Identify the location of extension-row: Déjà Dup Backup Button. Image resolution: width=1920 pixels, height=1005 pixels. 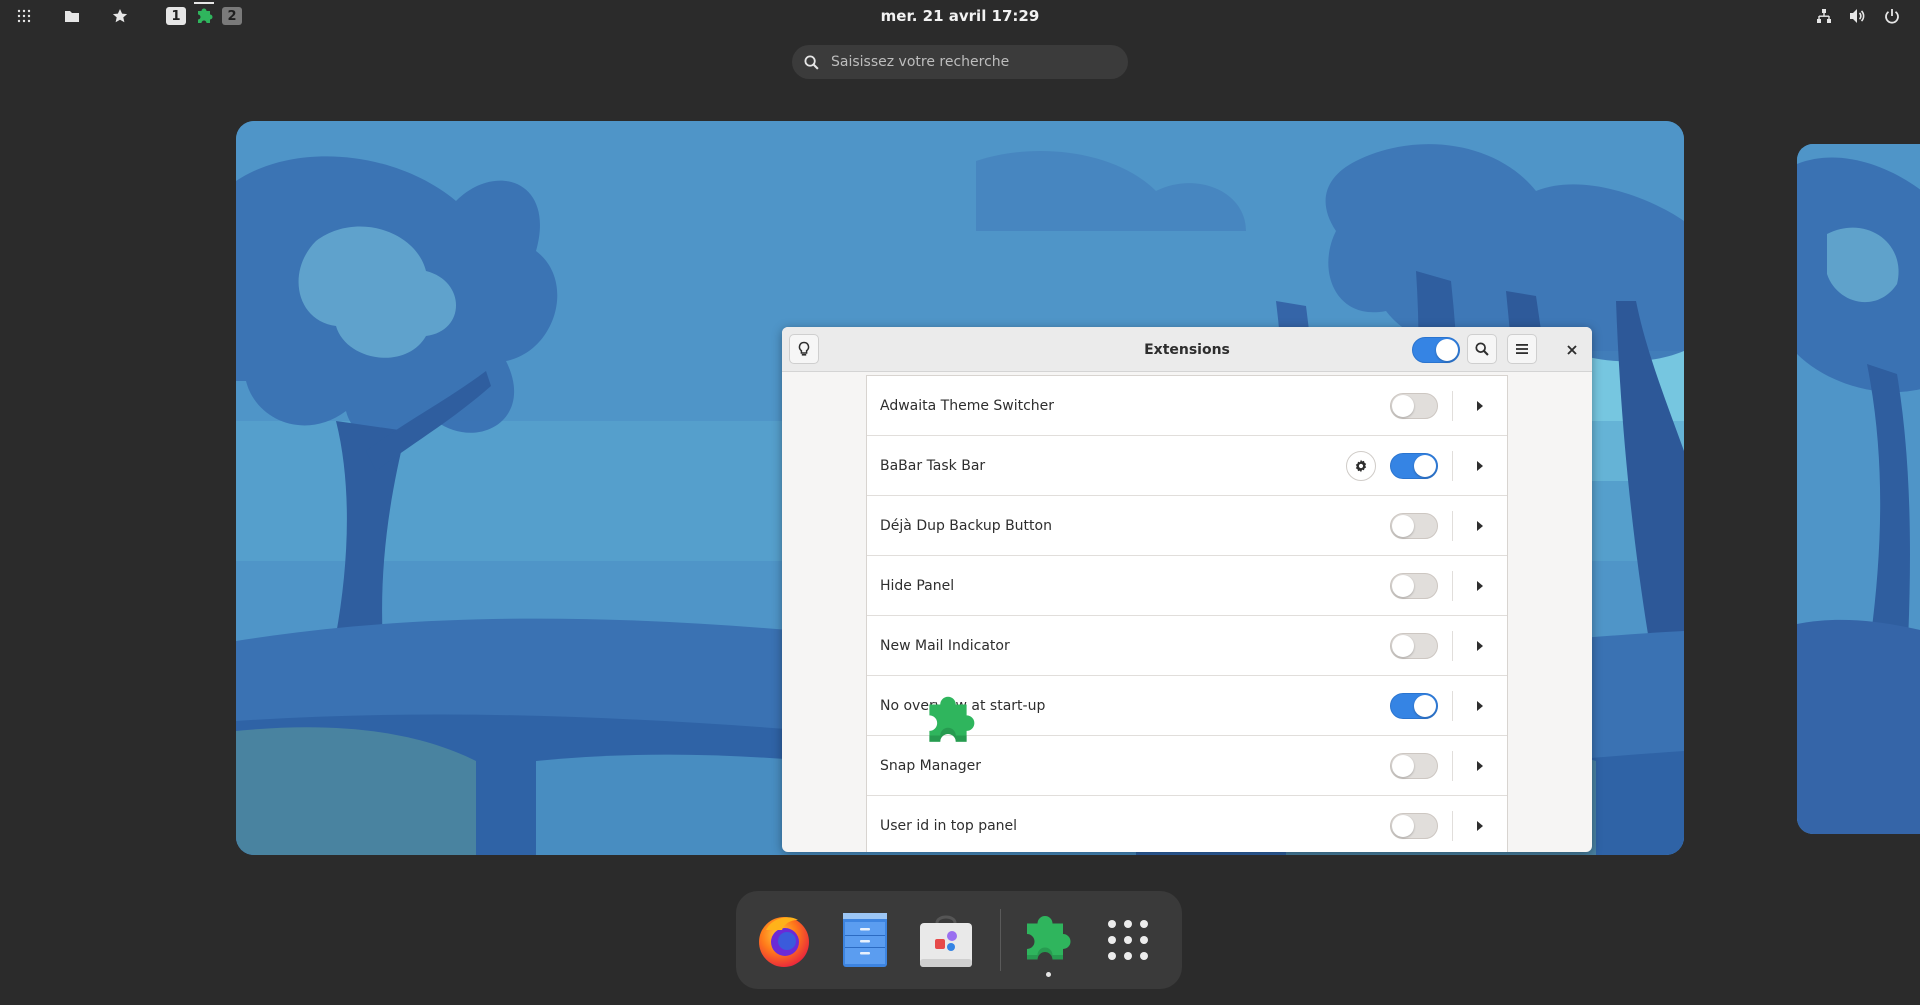
(1187, 525).